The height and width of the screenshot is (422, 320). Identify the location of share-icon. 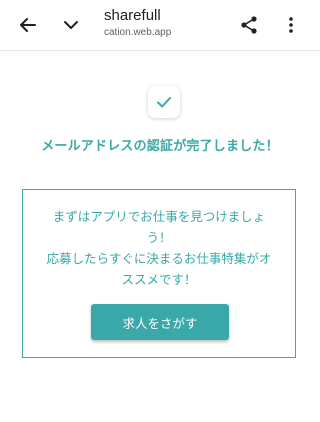
(249, 25).